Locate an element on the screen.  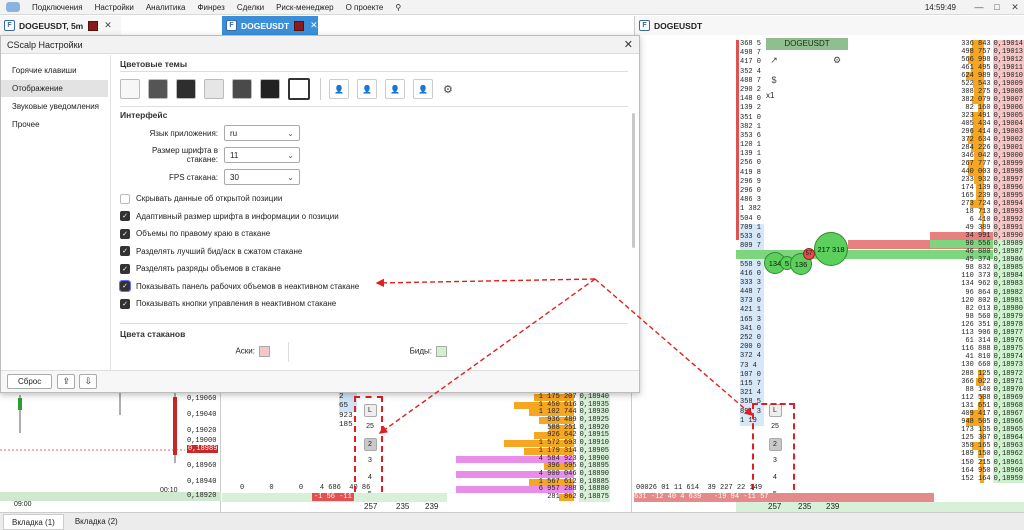
bid-row: 125 307 0,18964 is located at coordinates (977, 438).